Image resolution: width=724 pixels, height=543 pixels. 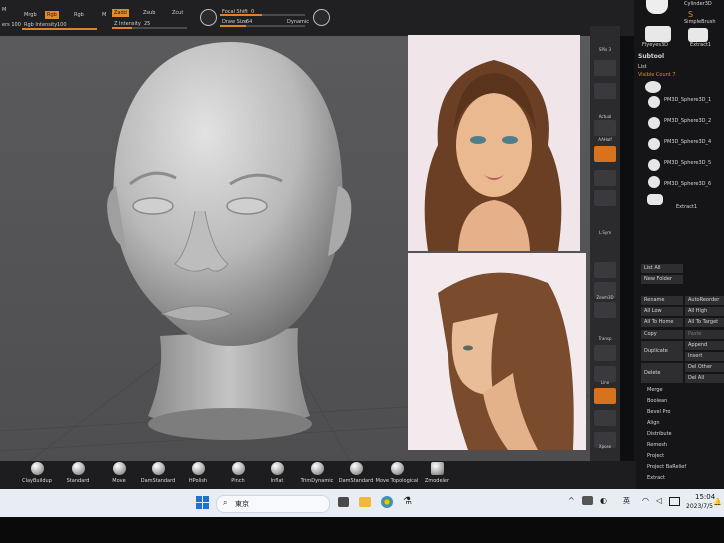 What do you see at coordinates (687, 100) in the screenshot?
I see `subtool-item-1: PM3D_Sphere3D_1` at bounding box center [687, 100].